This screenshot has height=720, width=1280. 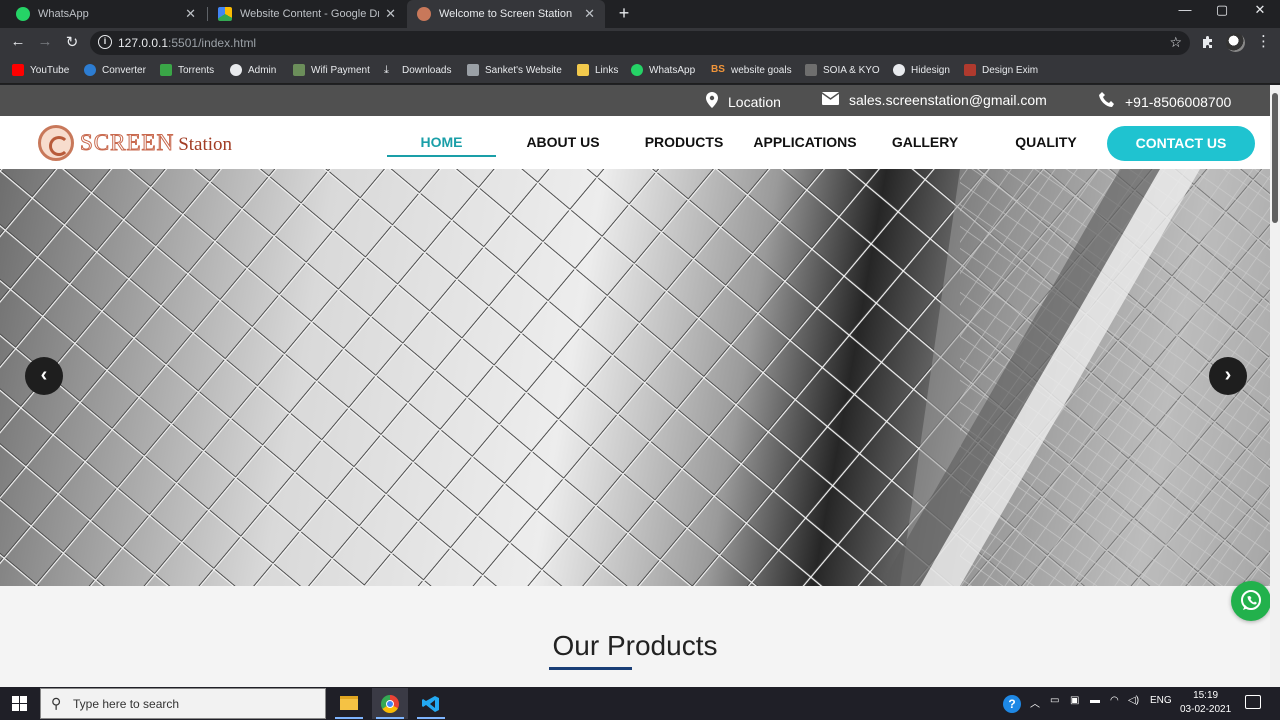 What do you see at coordinates (1175, 42) in the screenshot?
I see `bookmark-star-icon: ☆` at bounding box center [1175, 42].